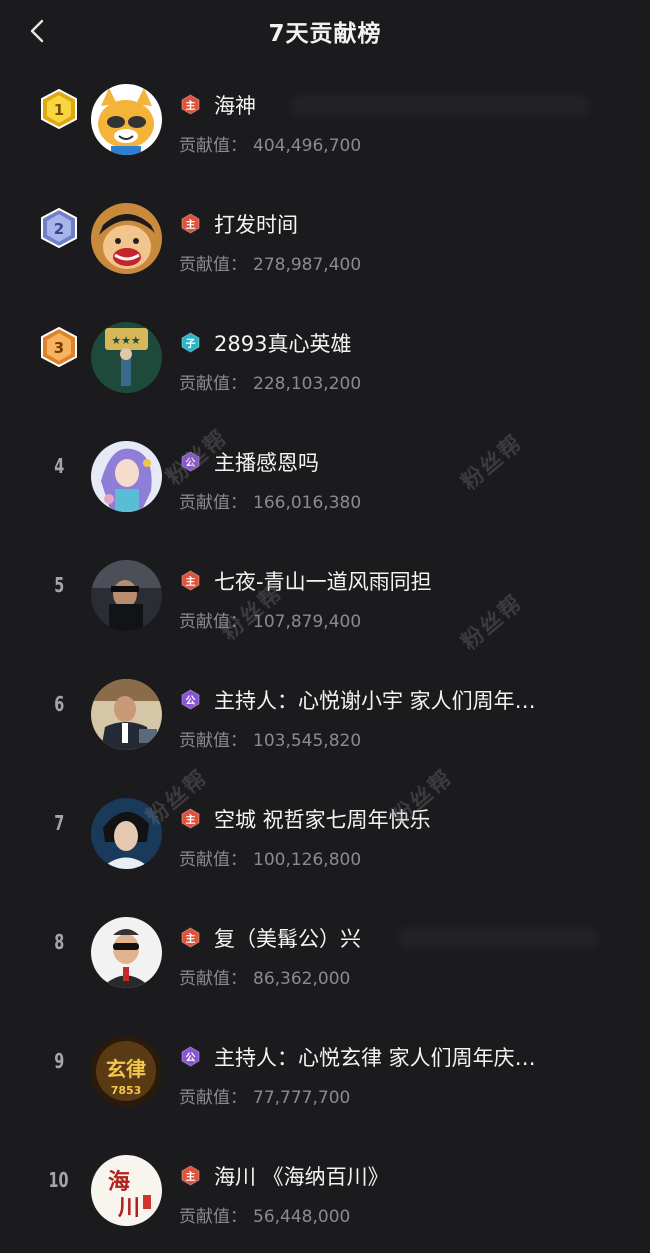  Describe the element at coordinates (126, 1069) in the screenshot. I see `svg-text: 玄律` at that location.